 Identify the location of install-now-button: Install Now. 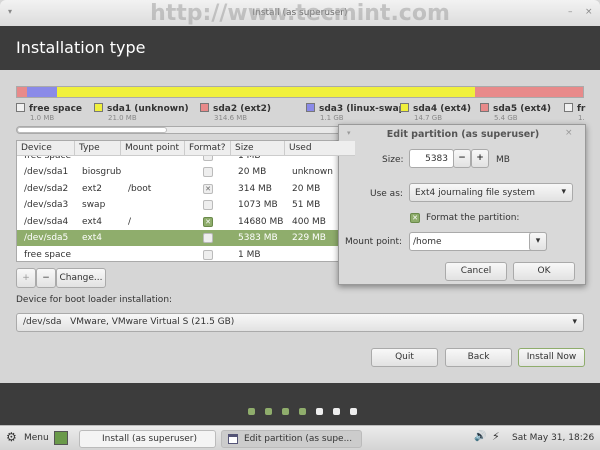
(551, 357).